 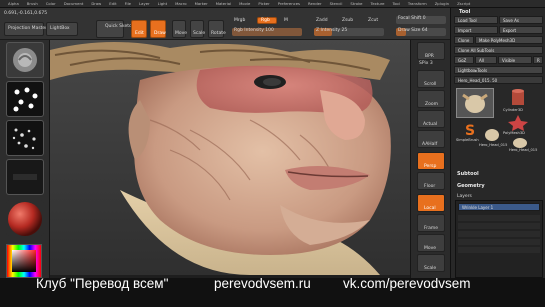 I want to click on clone-button: Clone, so click(x=464, y=40).